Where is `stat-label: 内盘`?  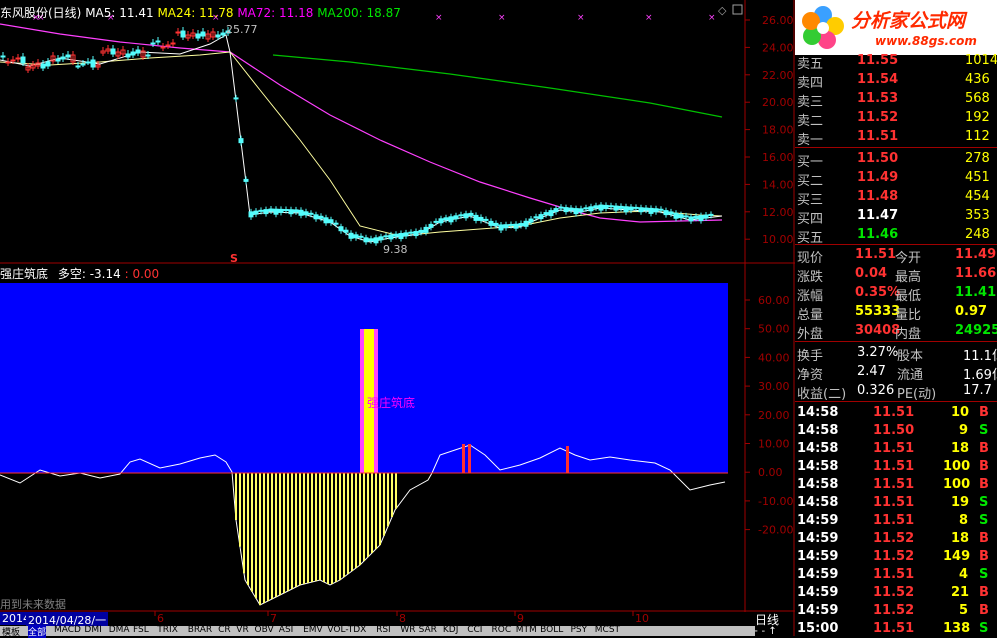 stat-label: 内盘 is located at coordinates (908, 334).